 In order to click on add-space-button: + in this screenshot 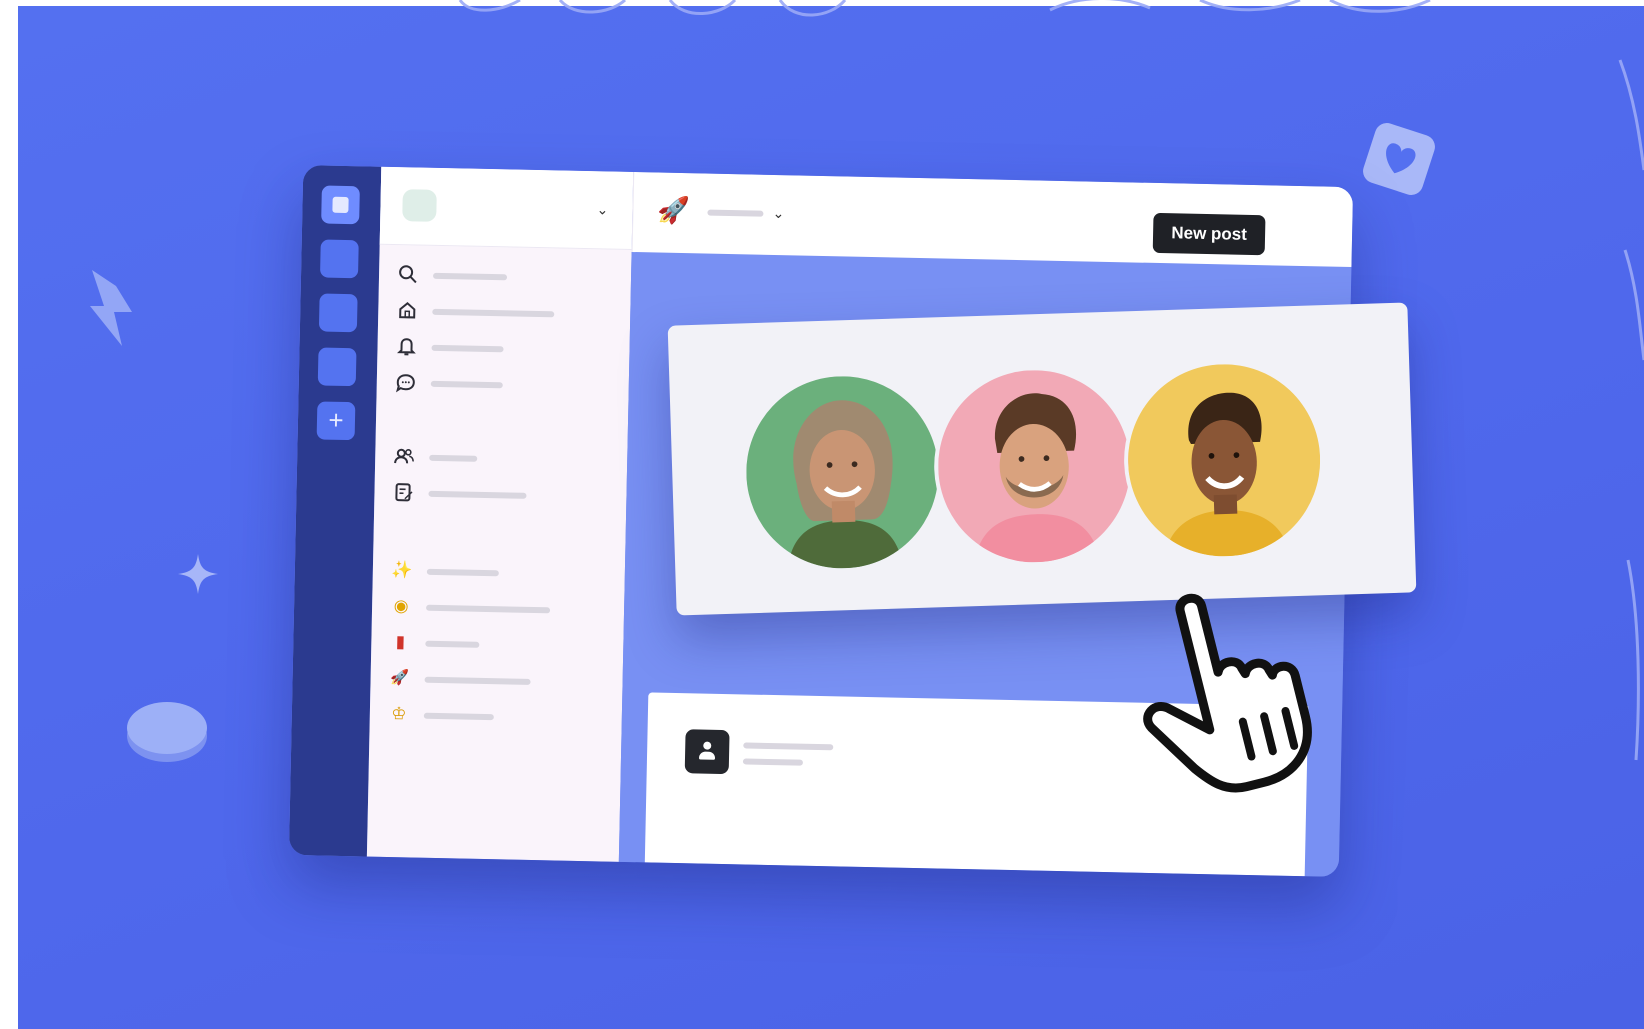, I will do `click(336, 421)`.